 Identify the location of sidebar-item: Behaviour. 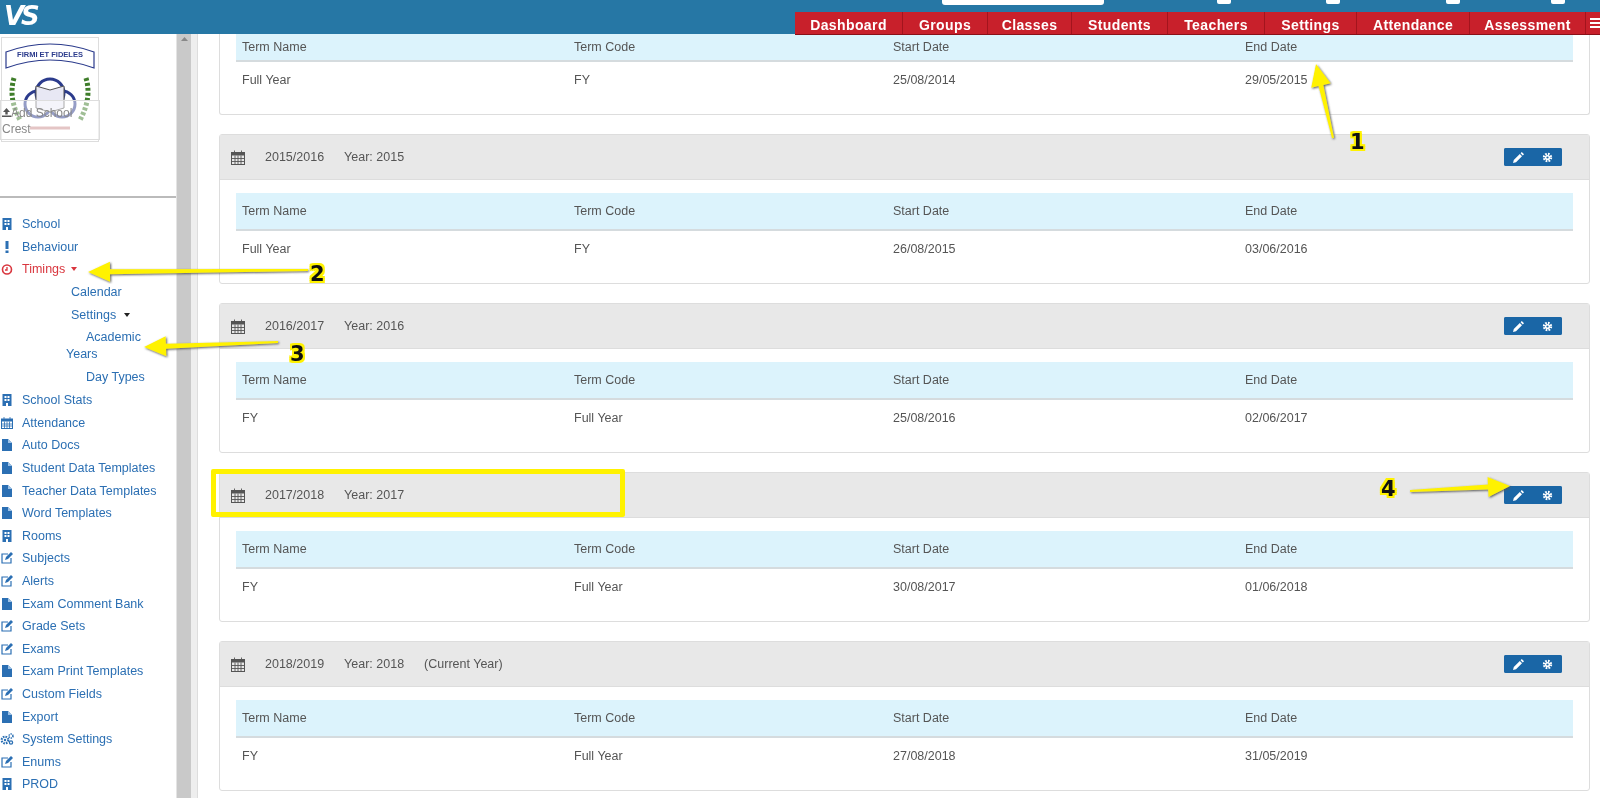
(88, 247).